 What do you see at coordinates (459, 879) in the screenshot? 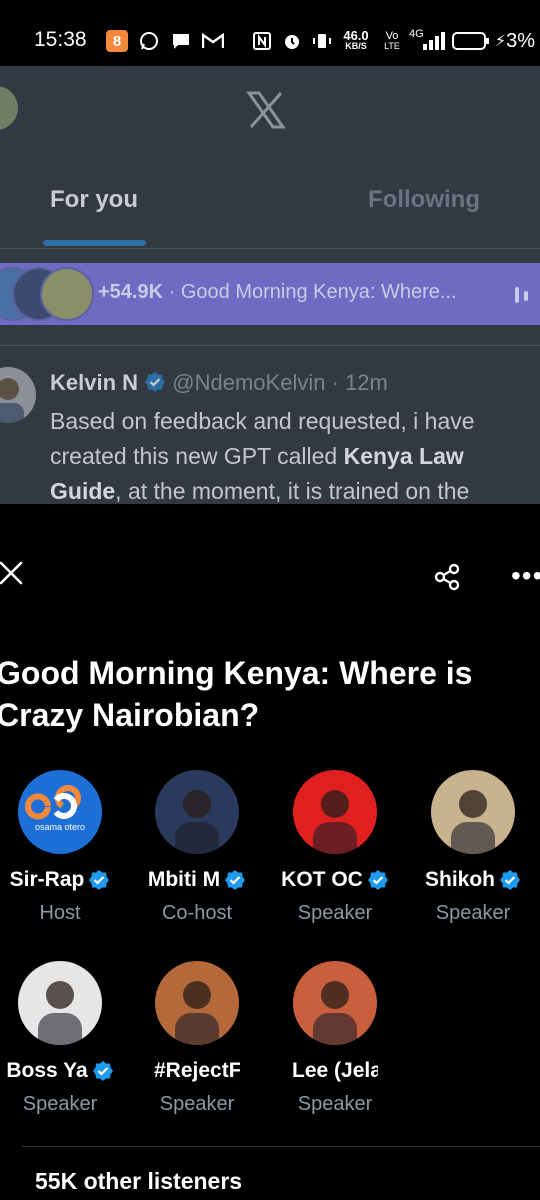
I see `participant-name: Shikoh` at bounding box center [459, 879].